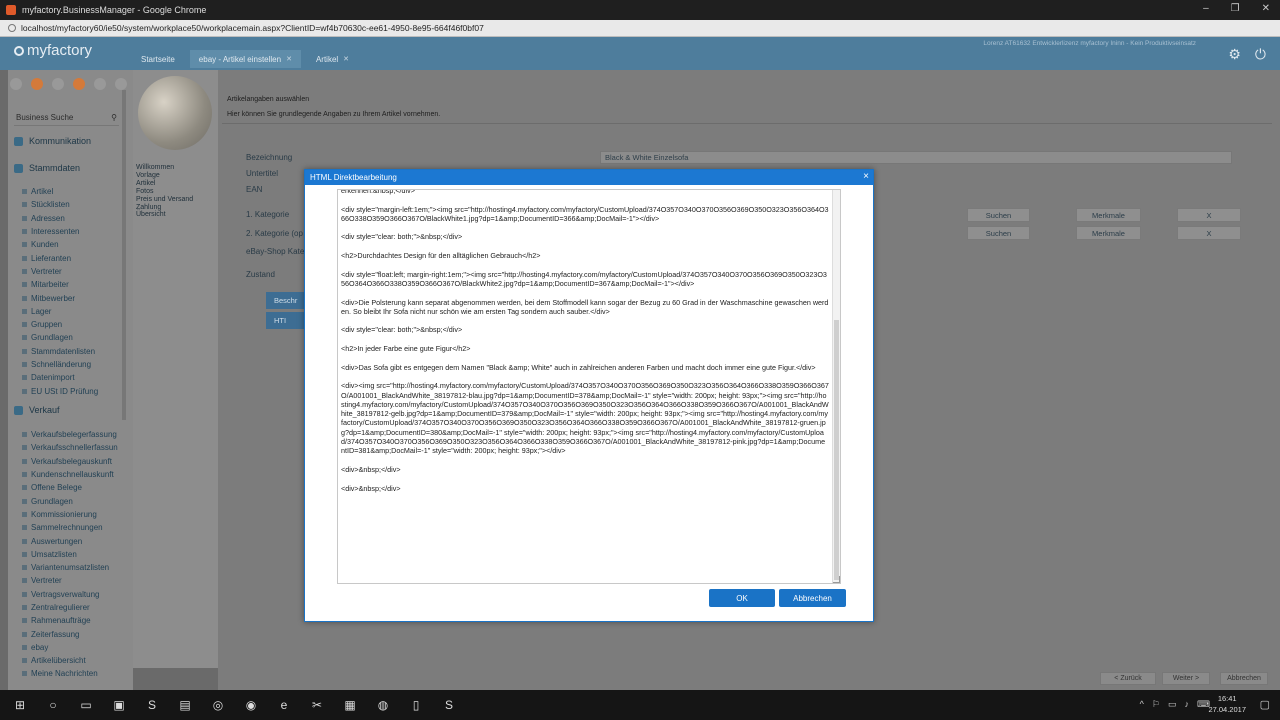 This screenshot has height=720, width=1280. I want to click on wizard-step: Preis und Versand, so click(164, 200).